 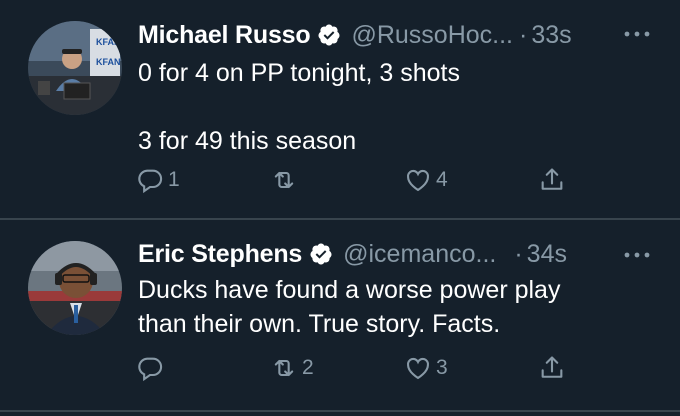 I want to click on like-button: 4, so click(x=426, y=180).